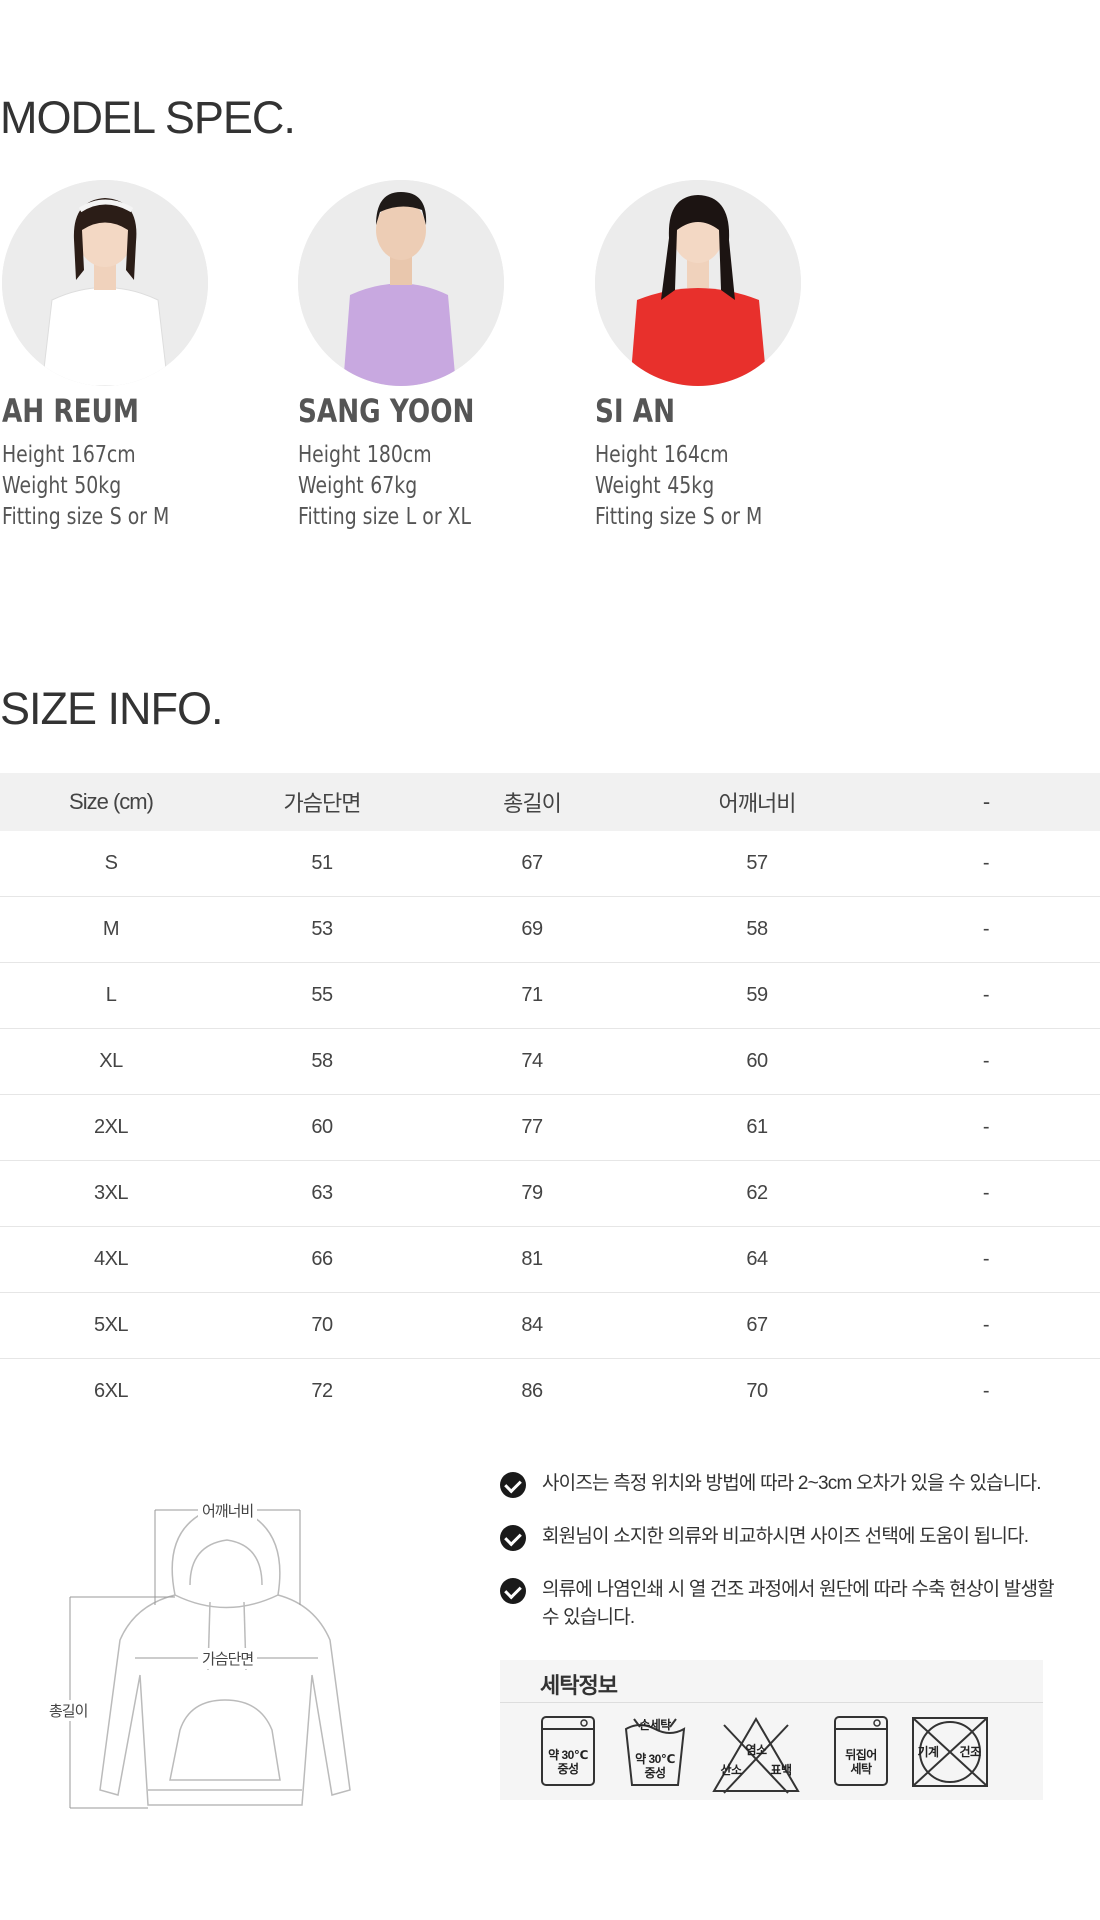 This screenshot has height=1920, width=1100. Describe the element at coordinates (111, 1193) in the screenshot. I see `table-cell: 3XL` at that location.